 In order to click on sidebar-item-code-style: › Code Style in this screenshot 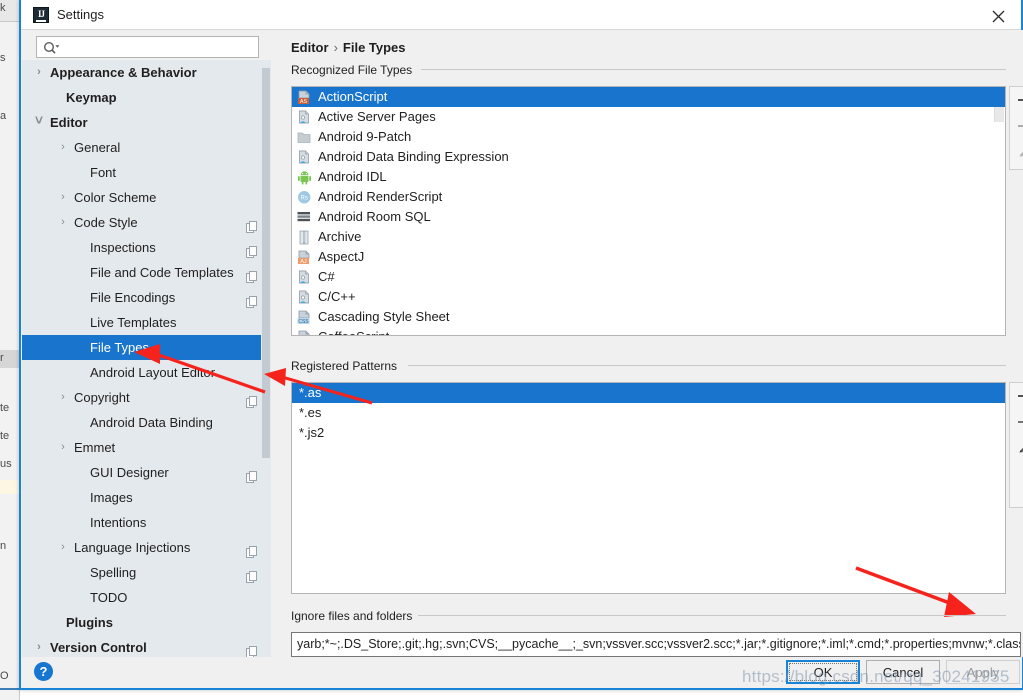, I will do `click(146, 222)`.